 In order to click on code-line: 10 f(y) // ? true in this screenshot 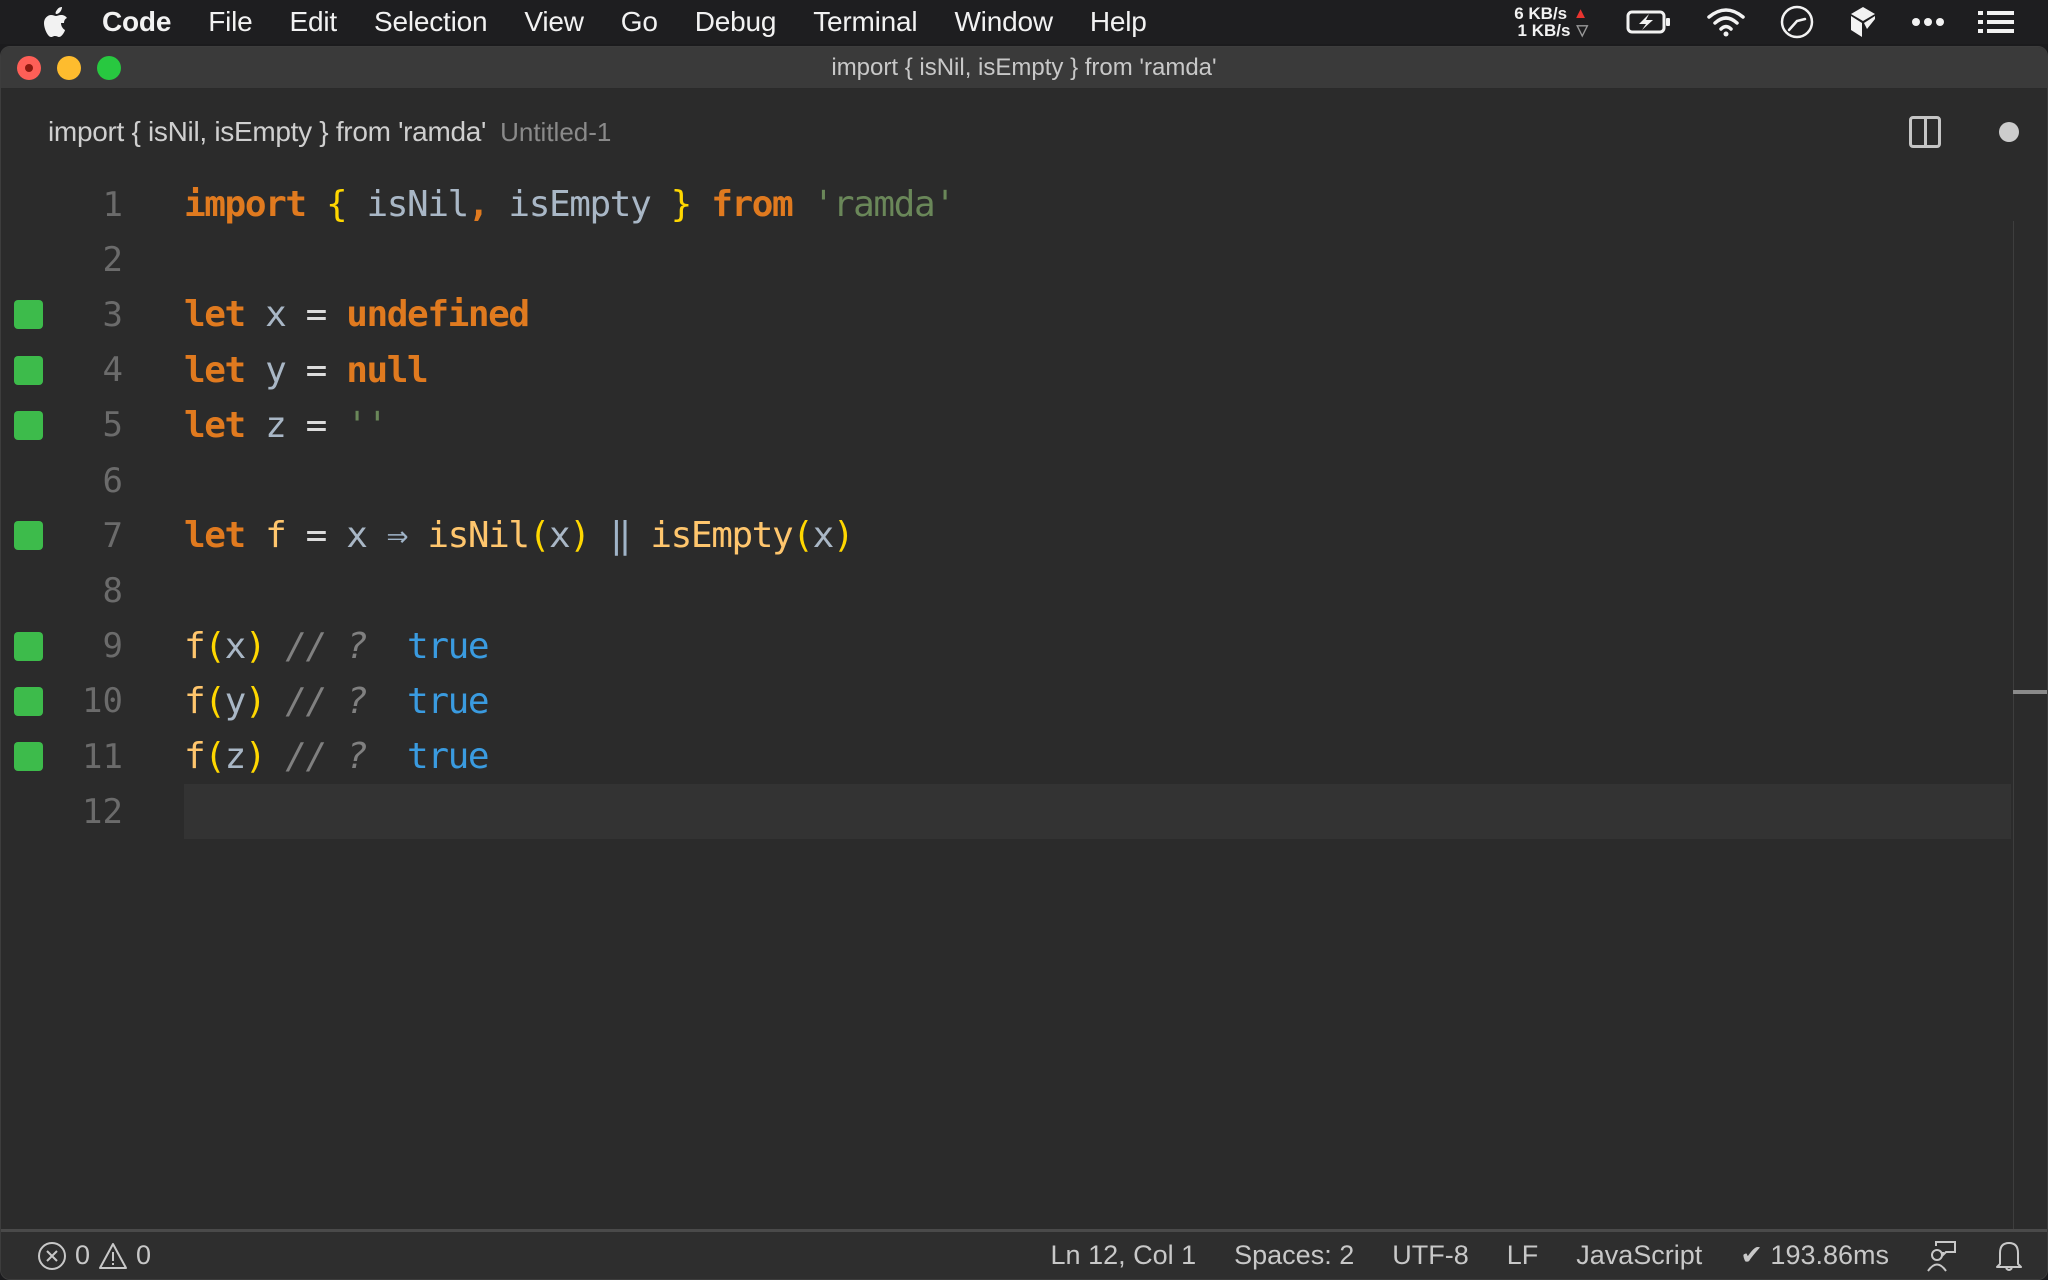, I will do `click(1006, 701)`.